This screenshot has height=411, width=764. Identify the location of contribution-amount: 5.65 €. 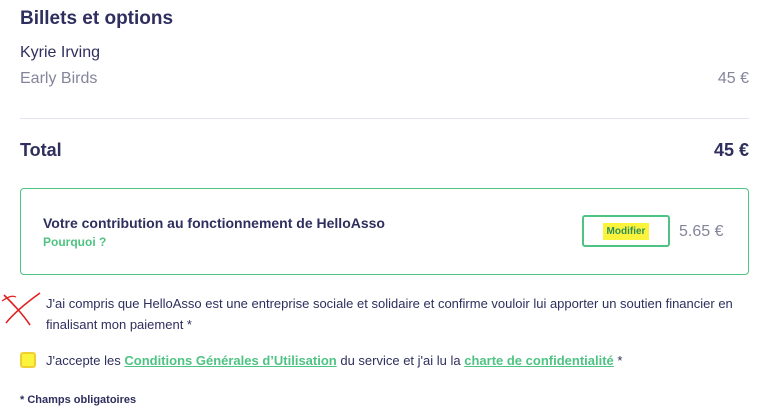
(701, 231).